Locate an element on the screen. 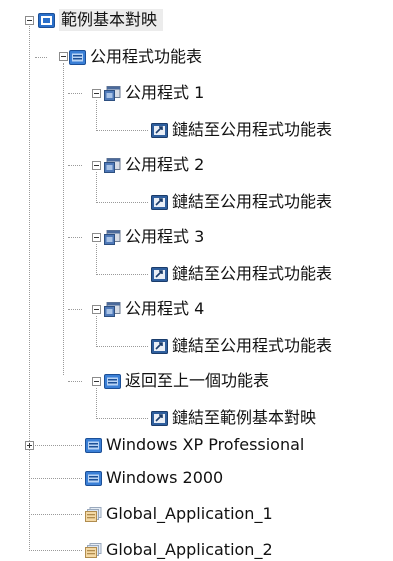 This screenshot has height=561, width=393. menu-map-icon is located at coordinates (46, 20).